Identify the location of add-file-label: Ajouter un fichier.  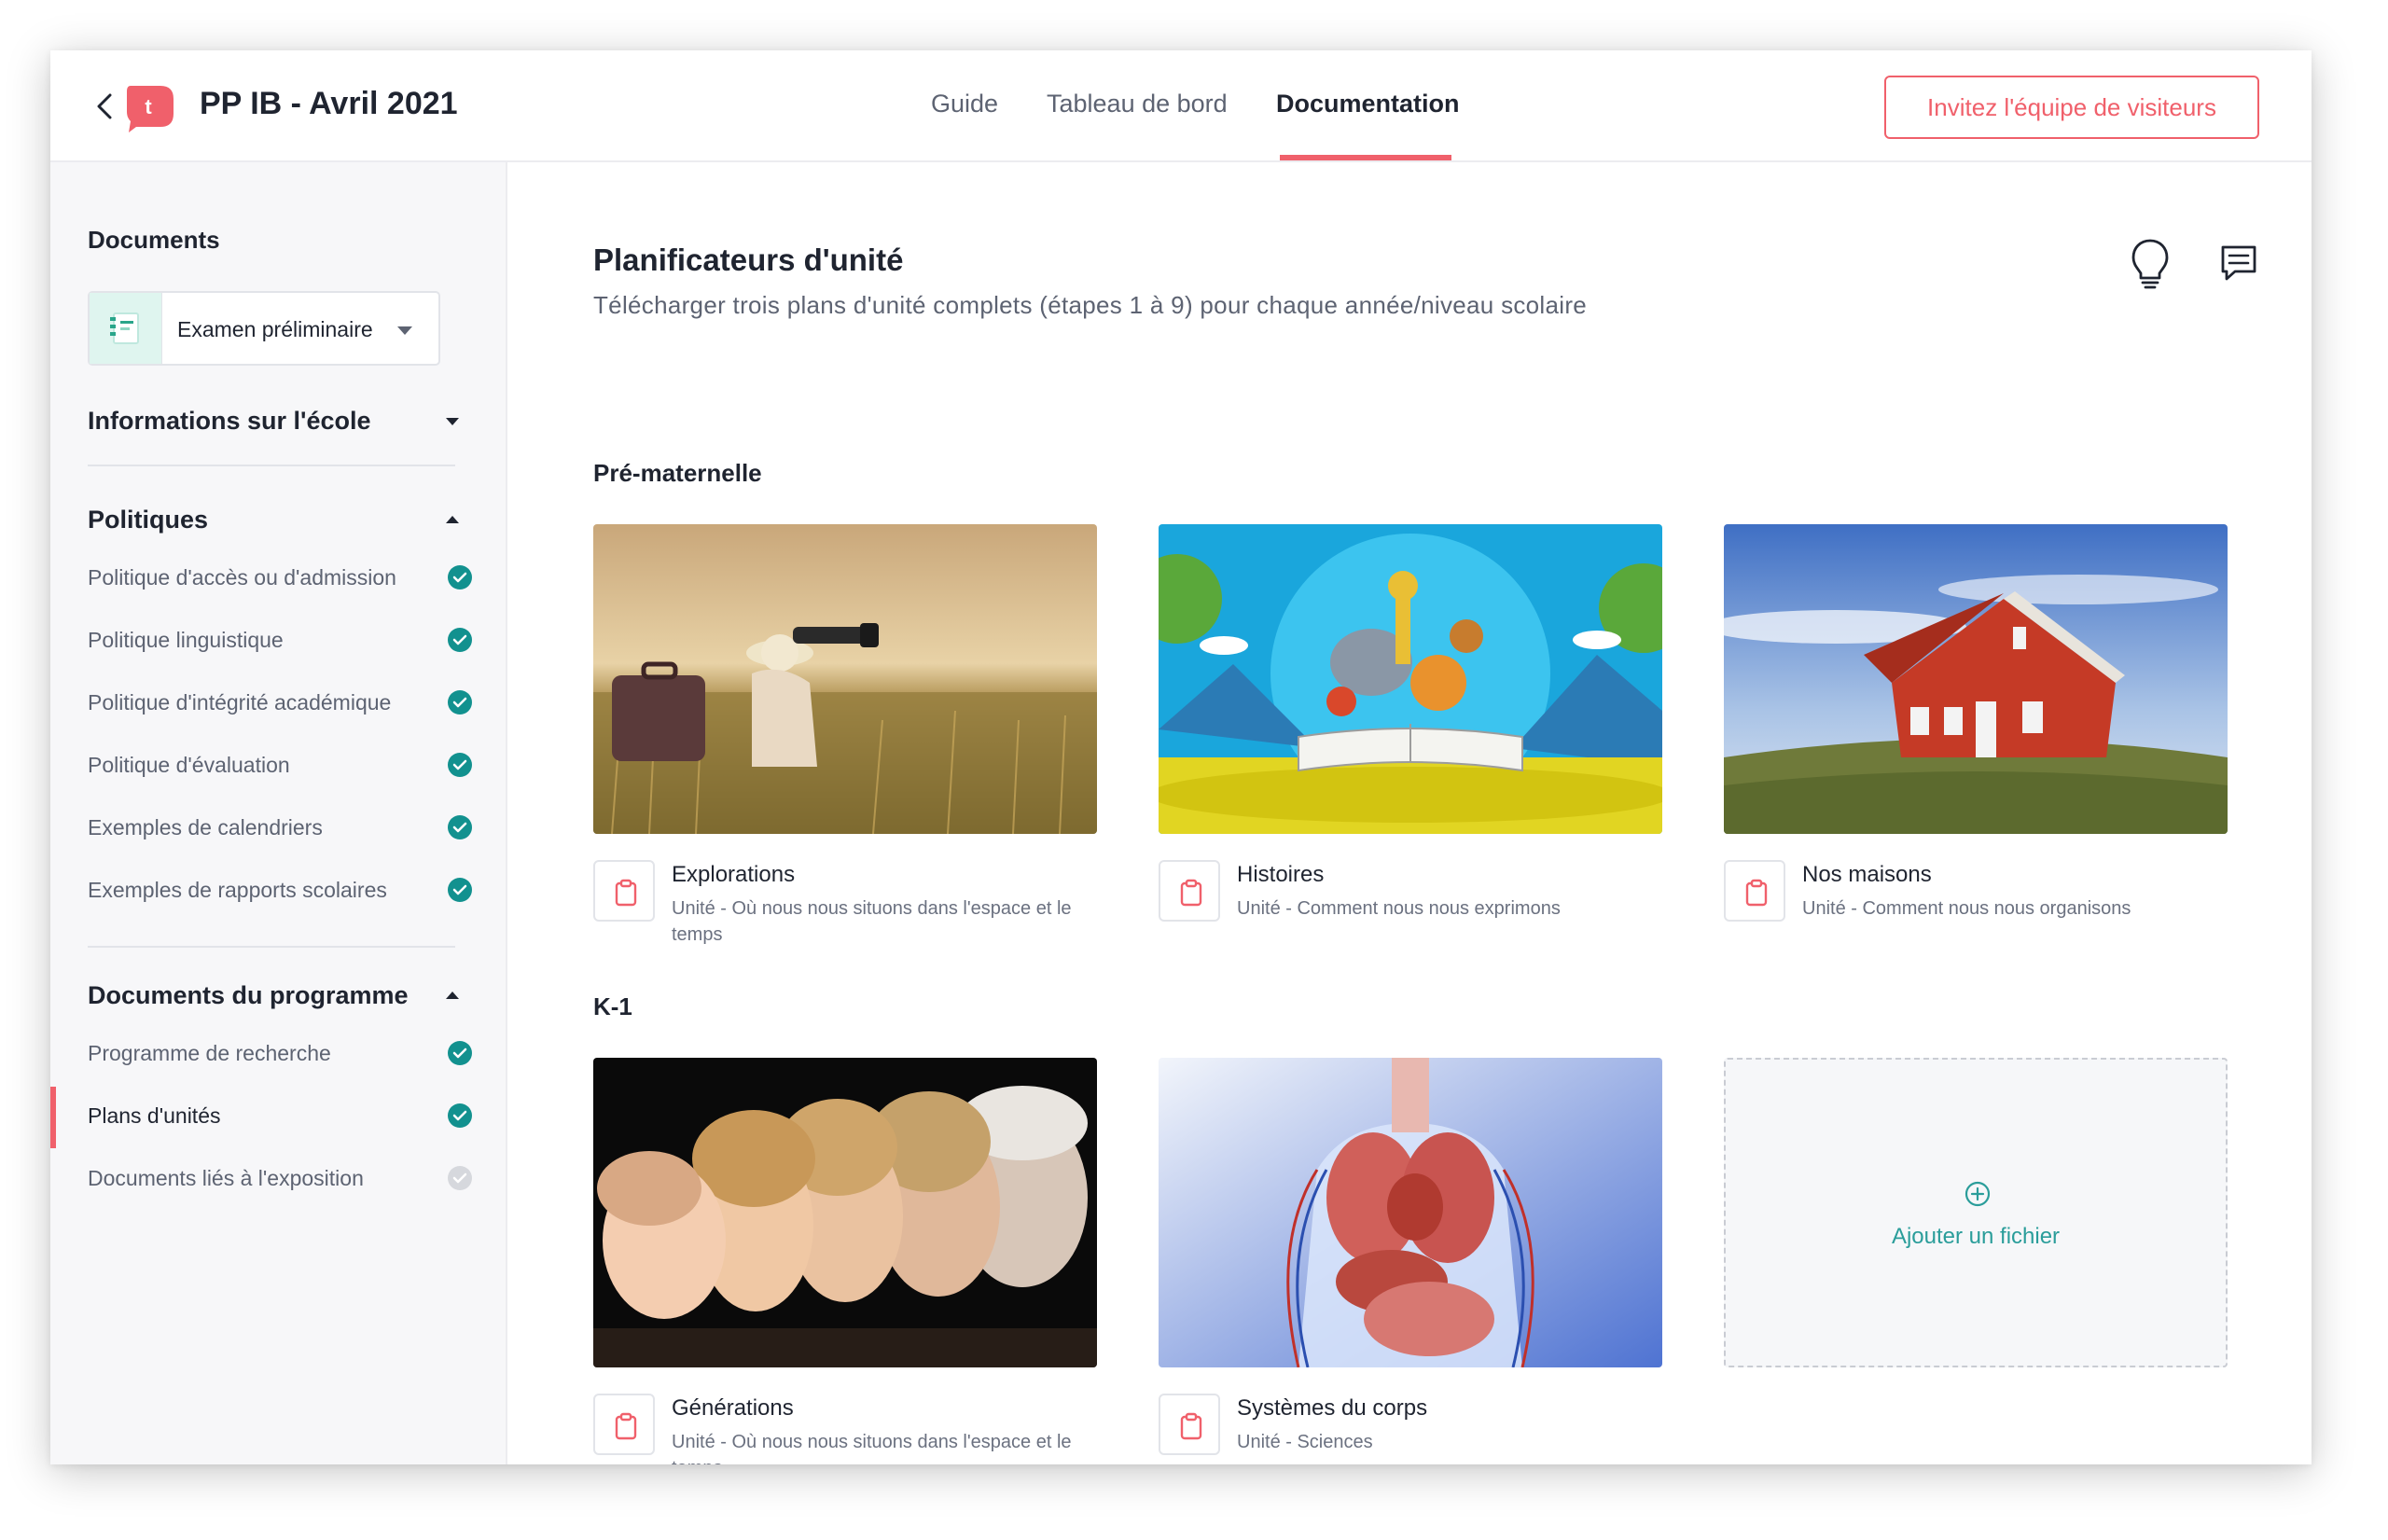
(1976, 1237).